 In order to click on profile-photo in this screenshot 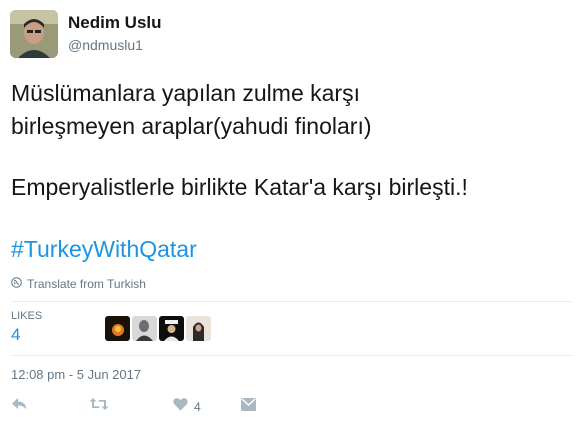, I will do `click(34, 34)`.